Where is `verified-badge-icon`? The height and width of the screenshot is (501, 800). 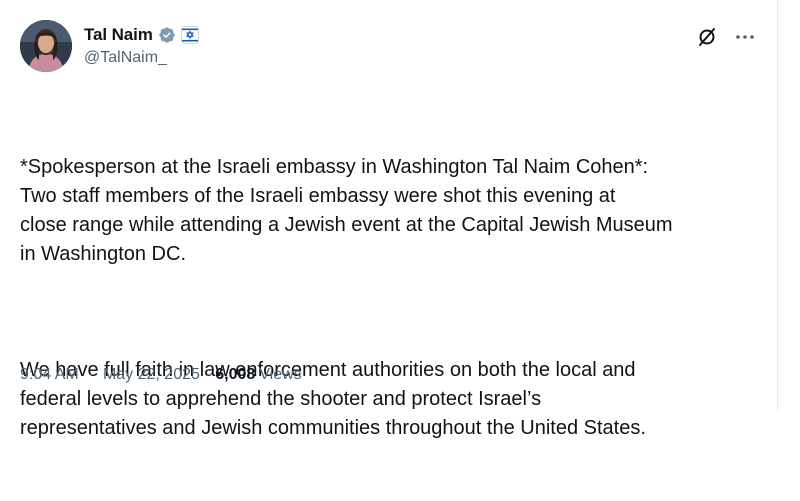 verified-badge-icon is located at coordinates (167, 35).